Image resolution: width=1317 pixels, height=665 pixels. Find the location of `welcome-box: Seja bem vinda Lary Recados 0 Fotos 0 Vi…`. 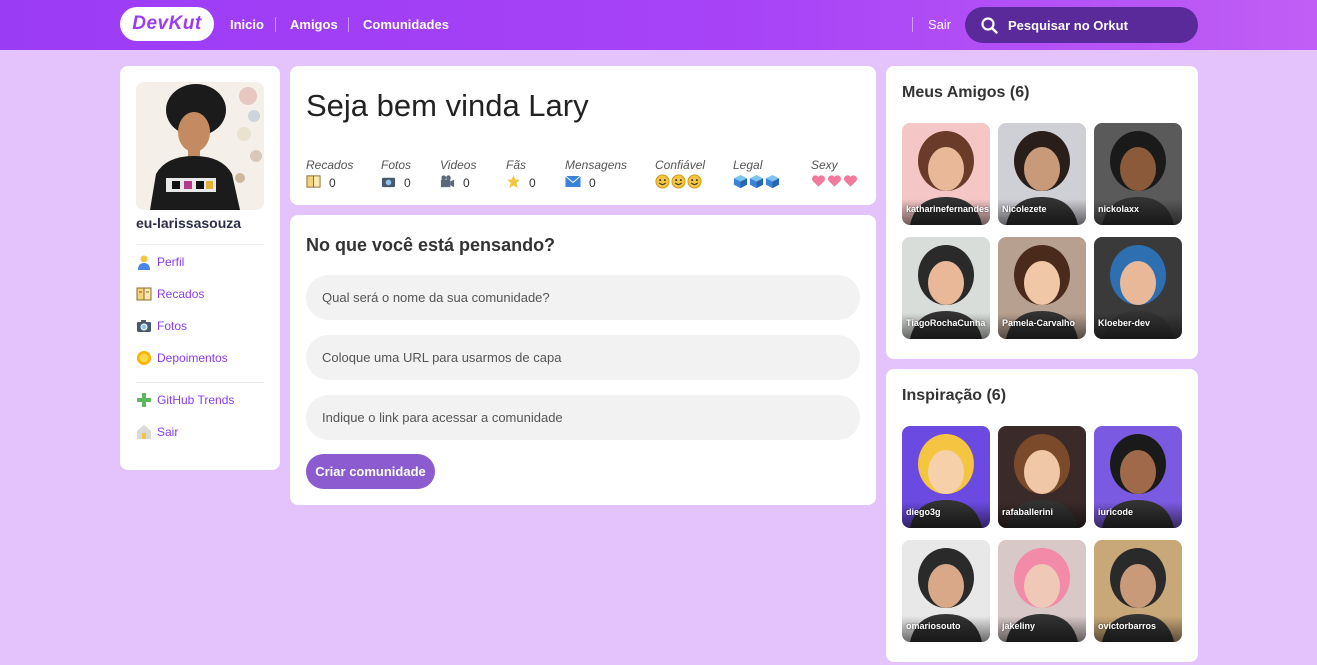

welcome-box: Seja bem vinda Lary Recados 0 Fotos 0 Vi… is located at coordinates (583, 135).